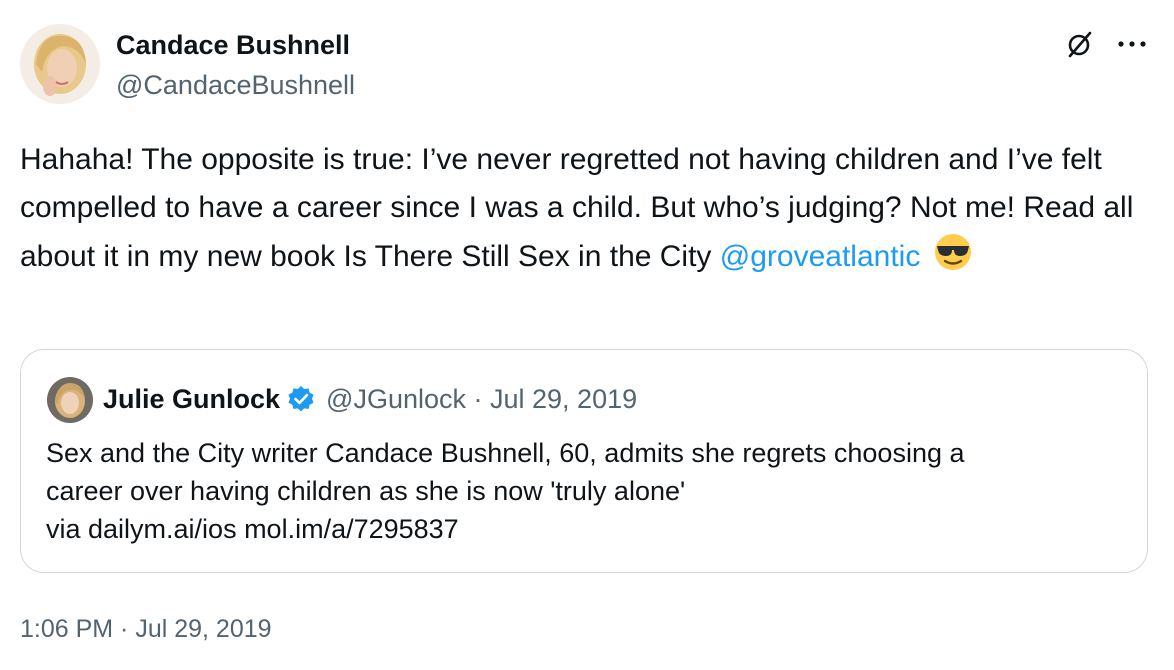 The width and height of the screenshot is (1174, 670). What do you see at coordinates (233, 45) in the screenshot?
I see `author-name: Candace Bushnell` at bounding box center [233, 45].